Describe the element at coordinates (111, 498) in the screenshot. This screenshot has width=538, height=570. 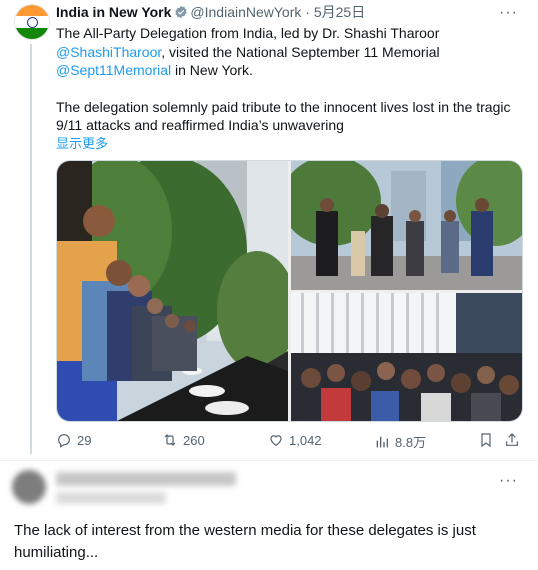
I see `reply-handle-redacted` at that location.